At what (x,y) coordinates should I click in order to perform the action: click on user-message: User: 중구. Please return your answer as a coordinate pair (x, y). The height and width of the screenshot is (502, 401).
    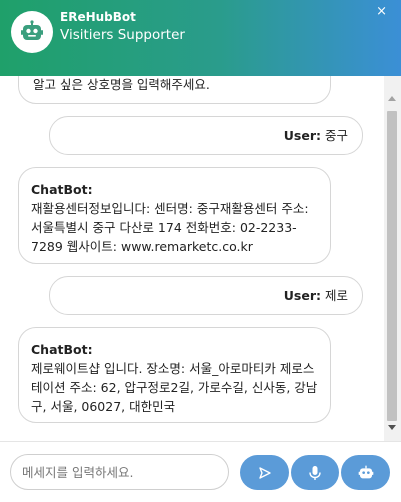
    Looking at the image, I should click on (206, 135).